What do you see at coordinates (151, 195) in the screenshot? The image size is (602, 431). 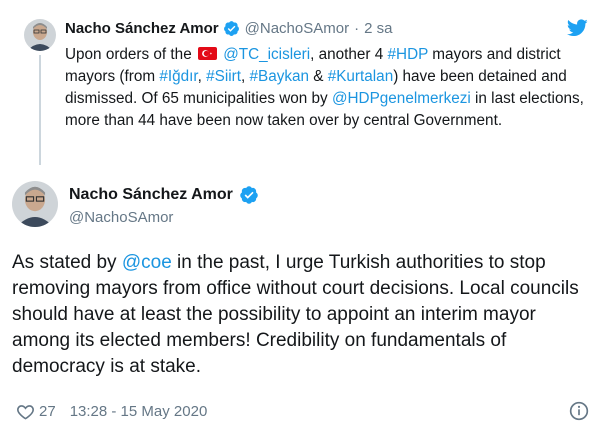 I see `main-author-name: Nacho Sánchez Amor` at bounding box center [151, 195].